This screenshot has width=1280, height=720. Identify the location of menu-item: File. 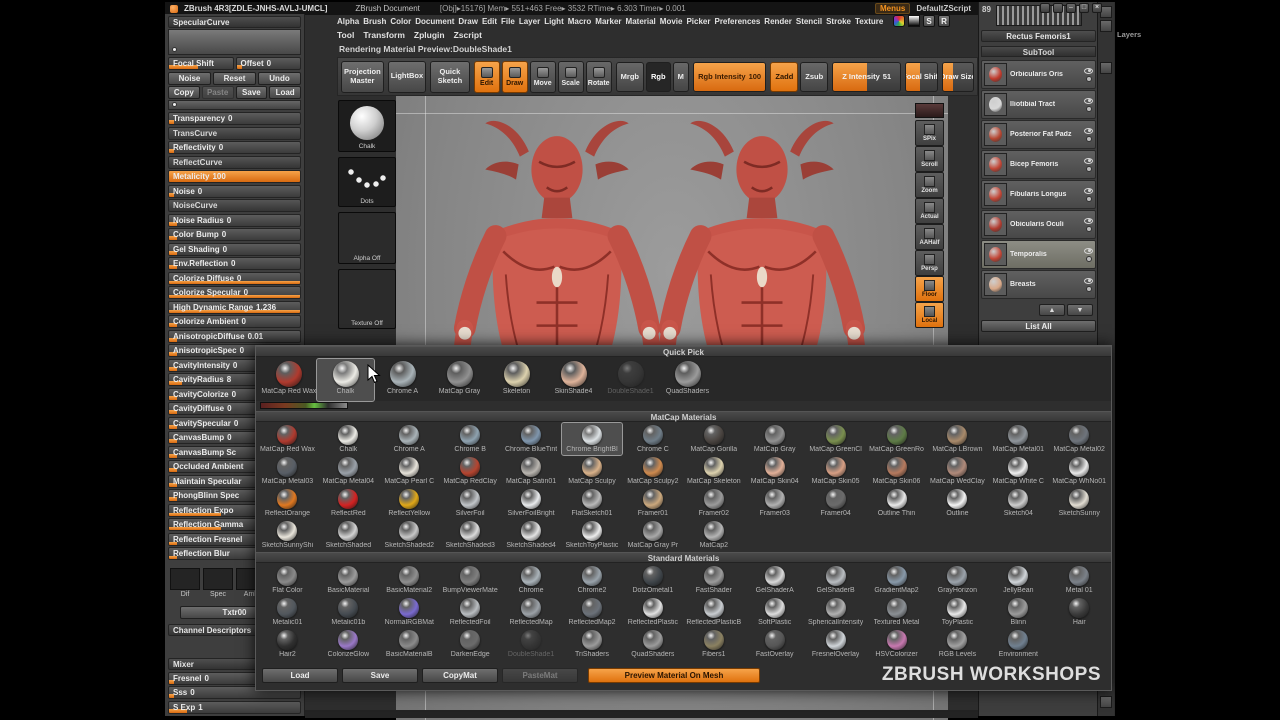
(508, 21).